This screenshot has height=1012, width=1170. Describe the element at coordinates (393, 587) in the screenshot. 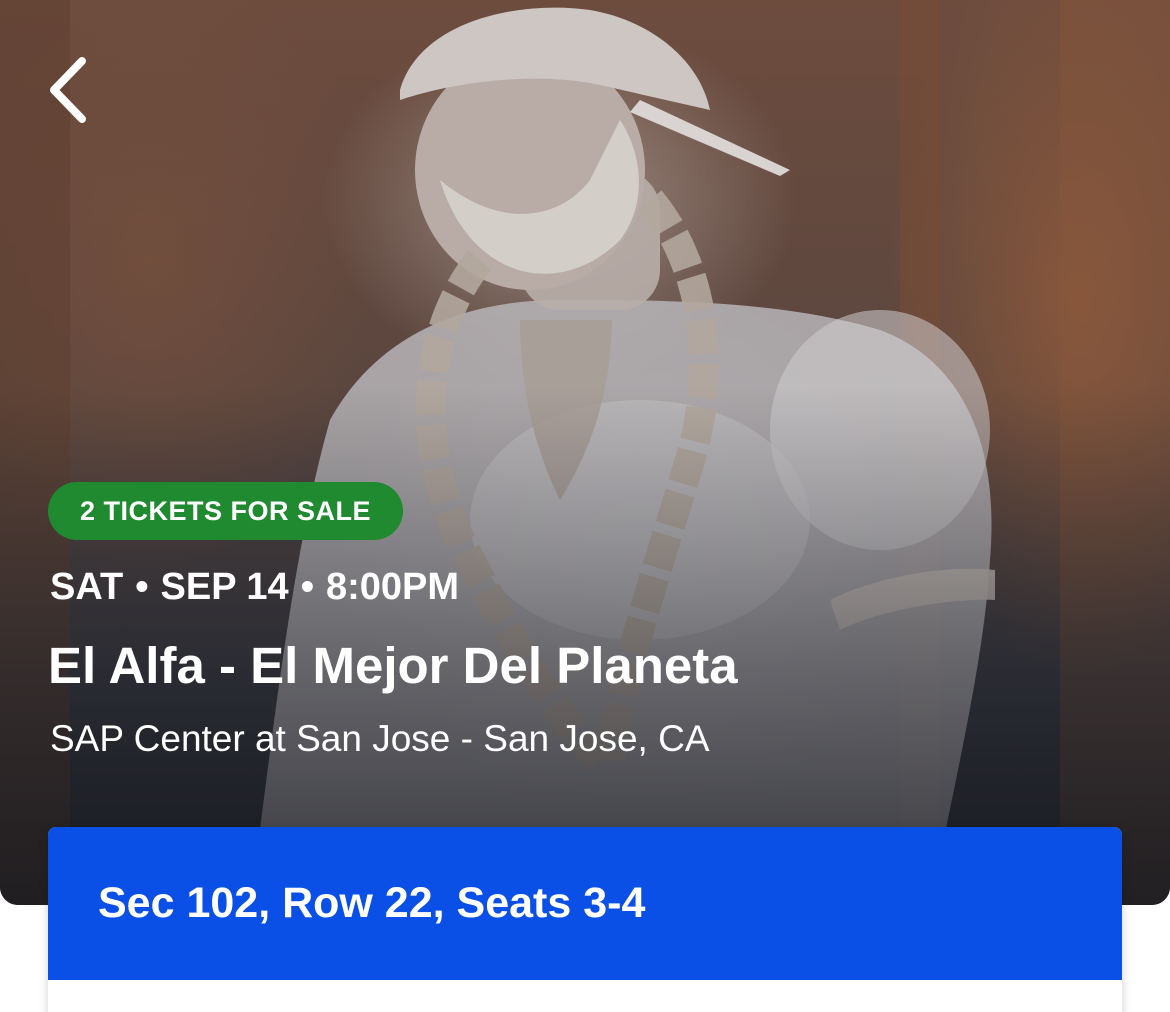

I see `event-time: 8:00PM` at that location.